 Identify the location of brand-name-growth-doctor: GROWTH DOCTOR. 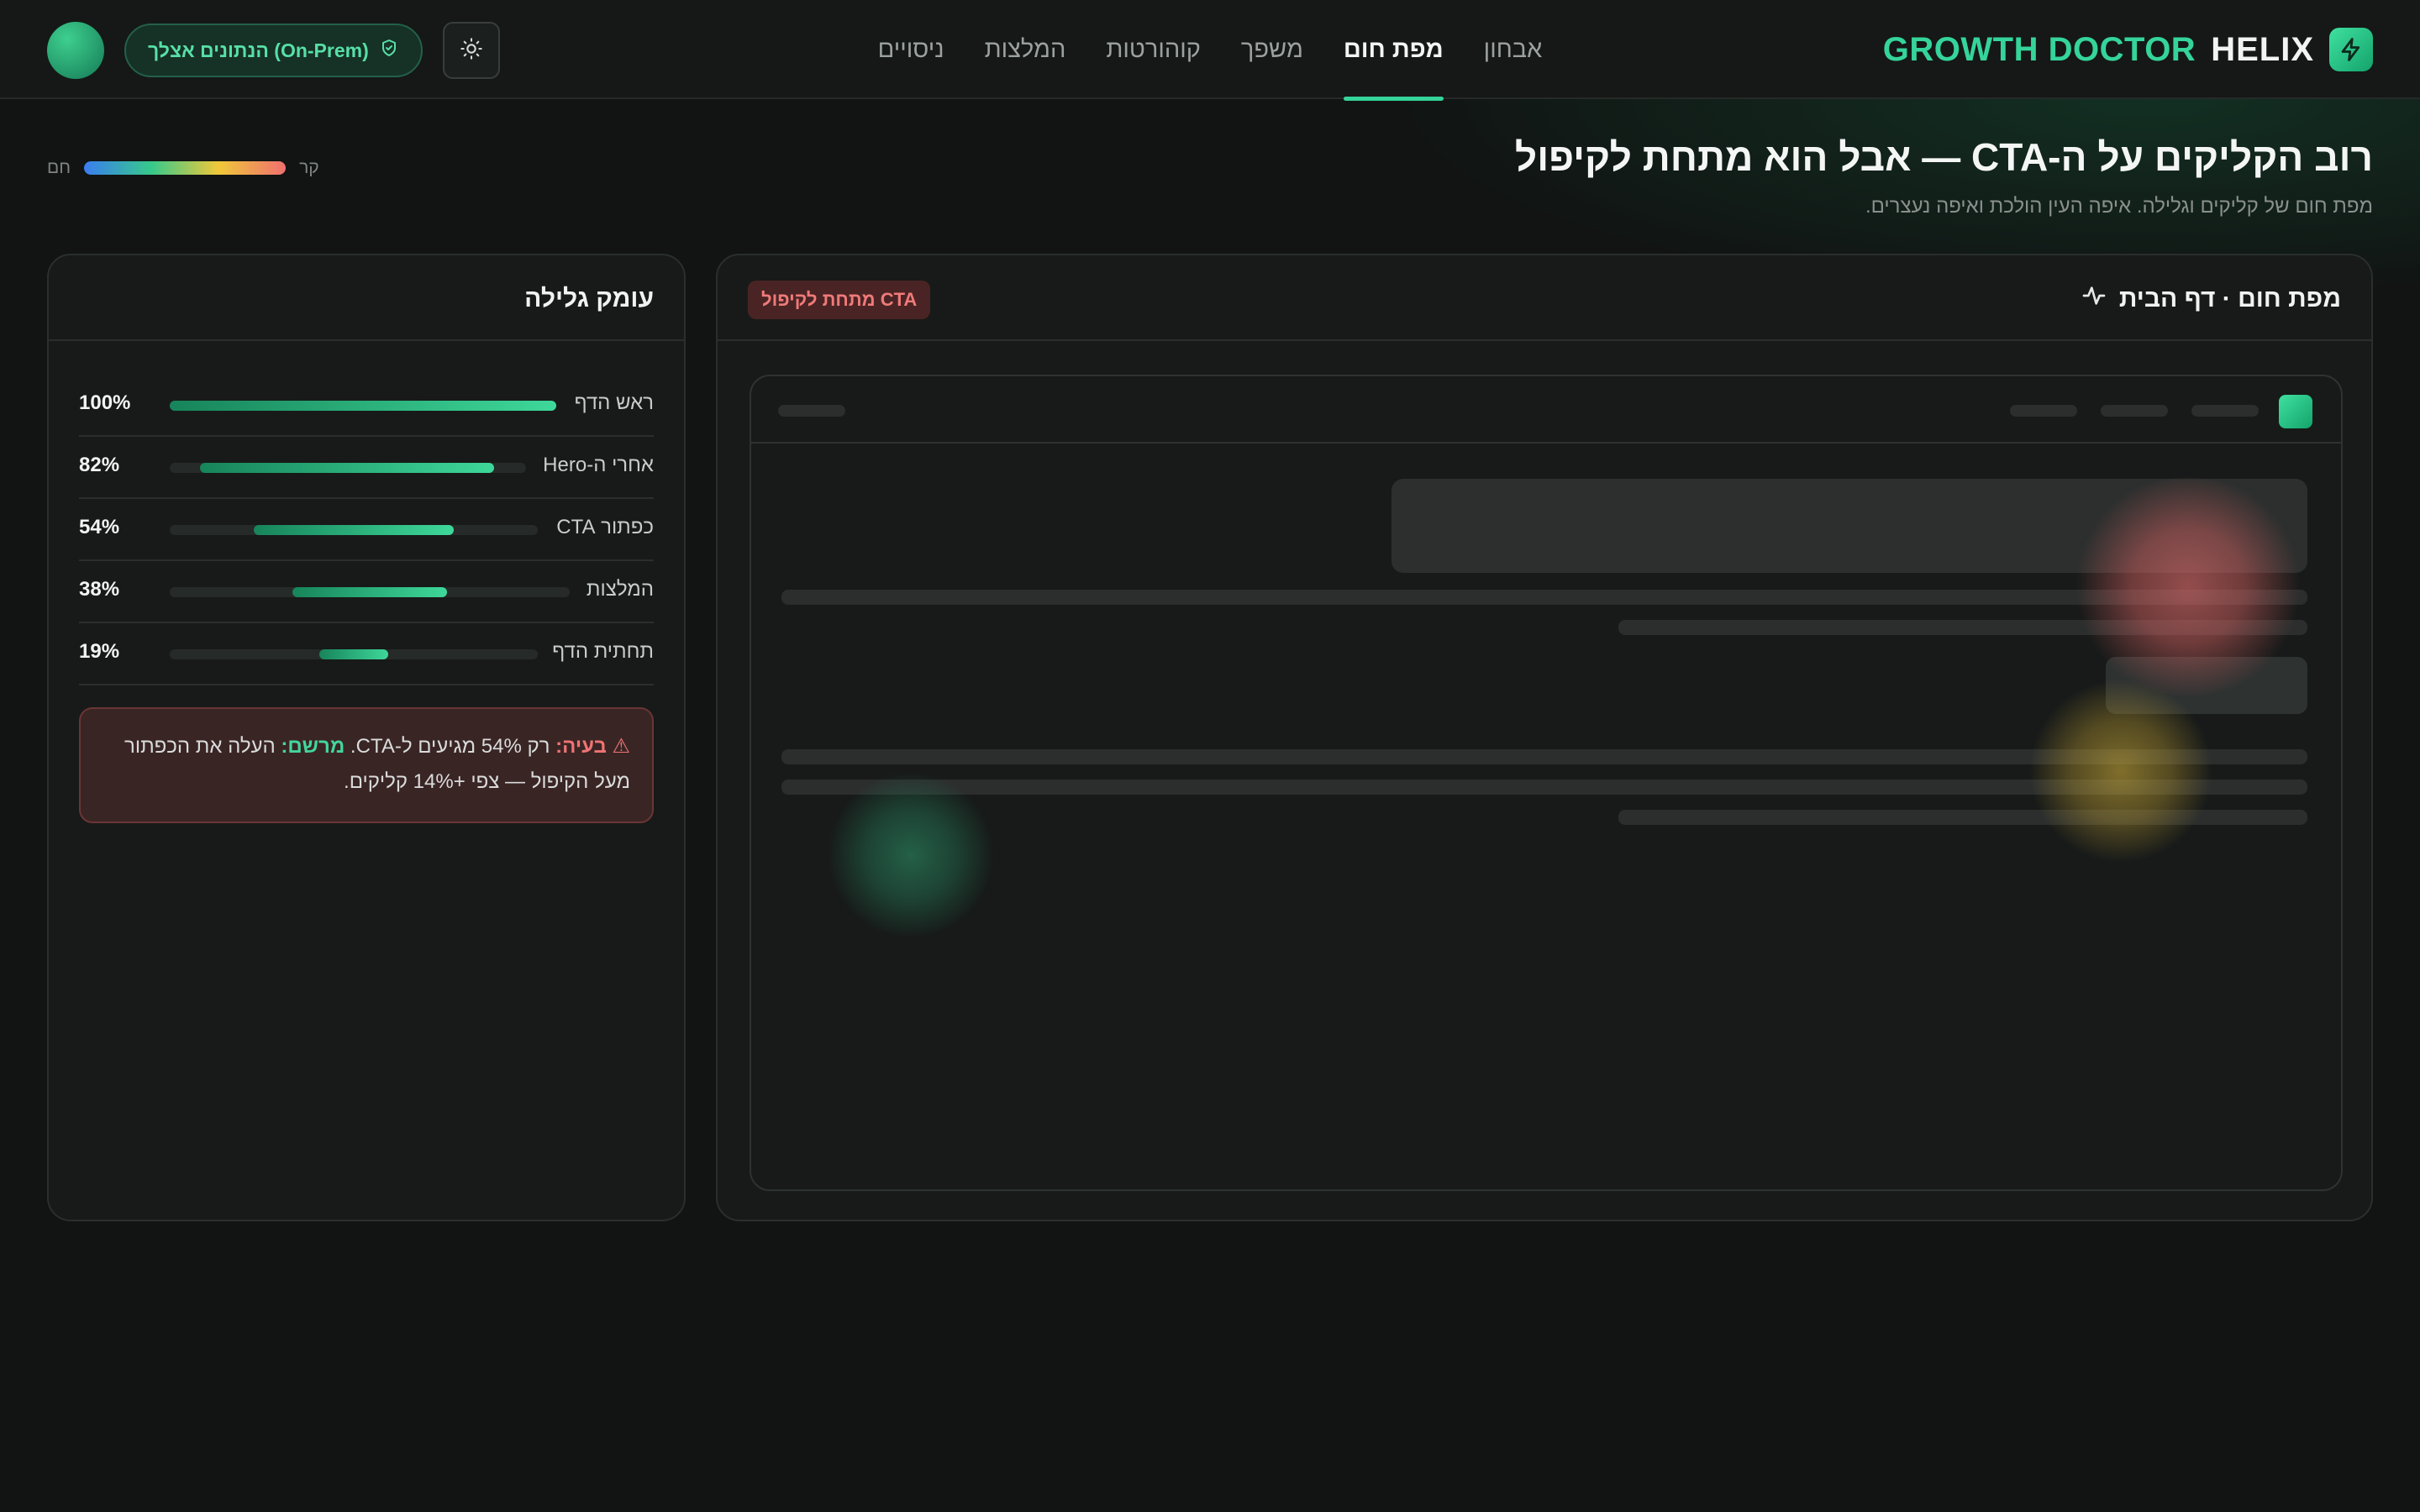
(2039, 49).